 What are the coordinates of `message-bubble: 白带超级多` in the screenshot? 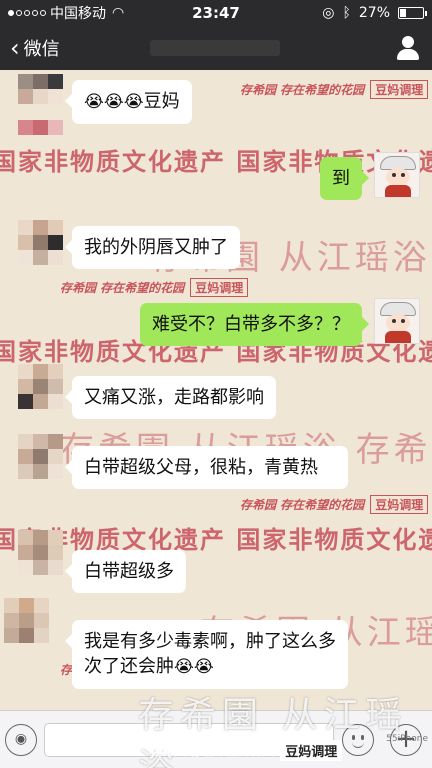 It's located at (125, 572).